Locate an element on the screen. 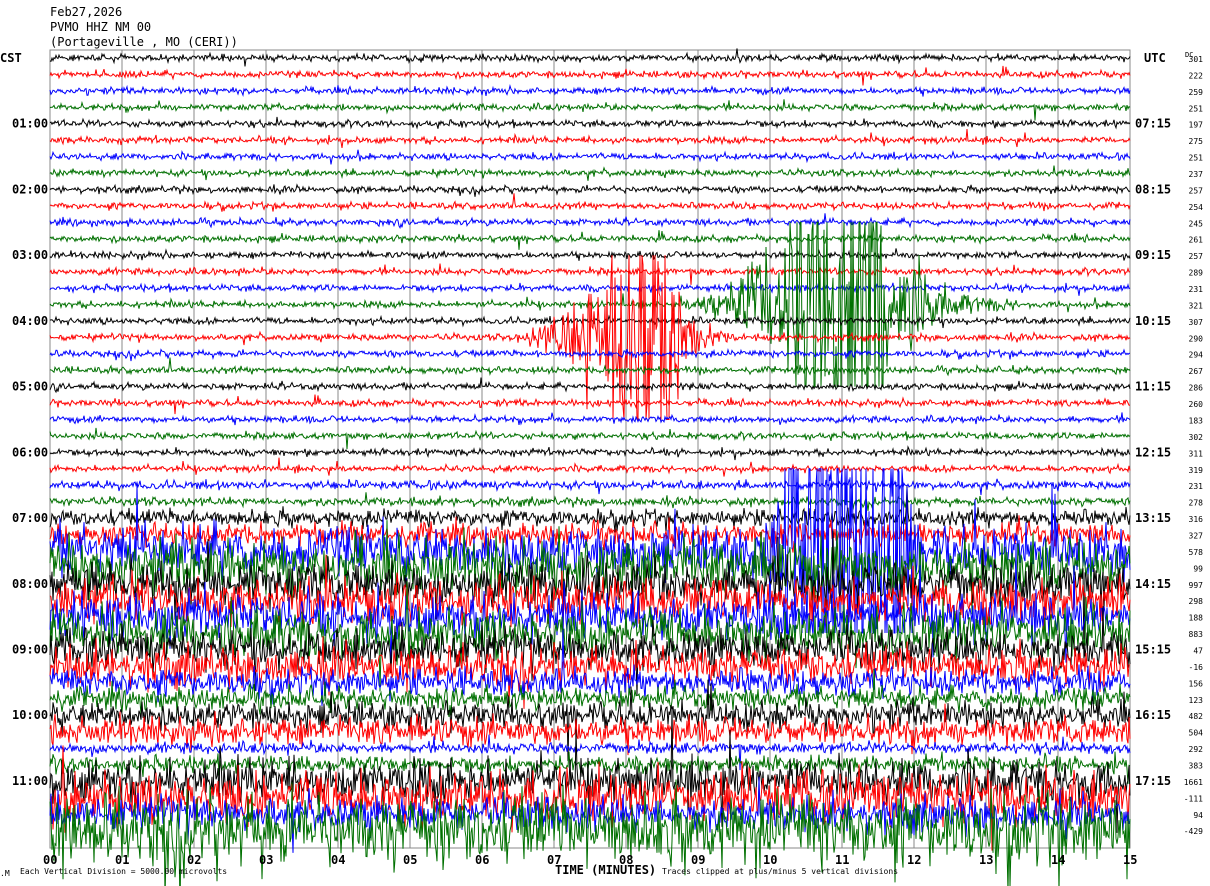  location-label: (Portageville , MO (CERI)) is located at coordinates (144, 42).